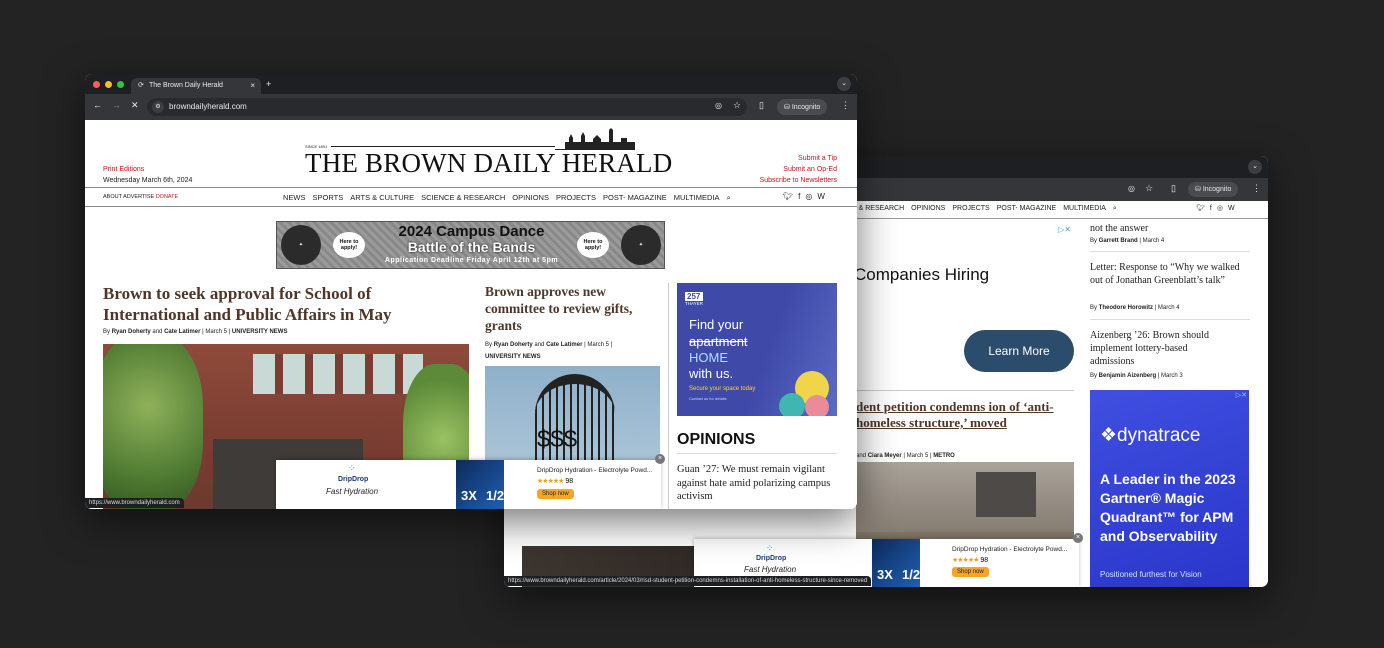 Image resolution: width=1384 pixels, height=648 pixels. Describe the element at coordinates (96, 84) in the screenshot. I see `close-window-button` at that location.